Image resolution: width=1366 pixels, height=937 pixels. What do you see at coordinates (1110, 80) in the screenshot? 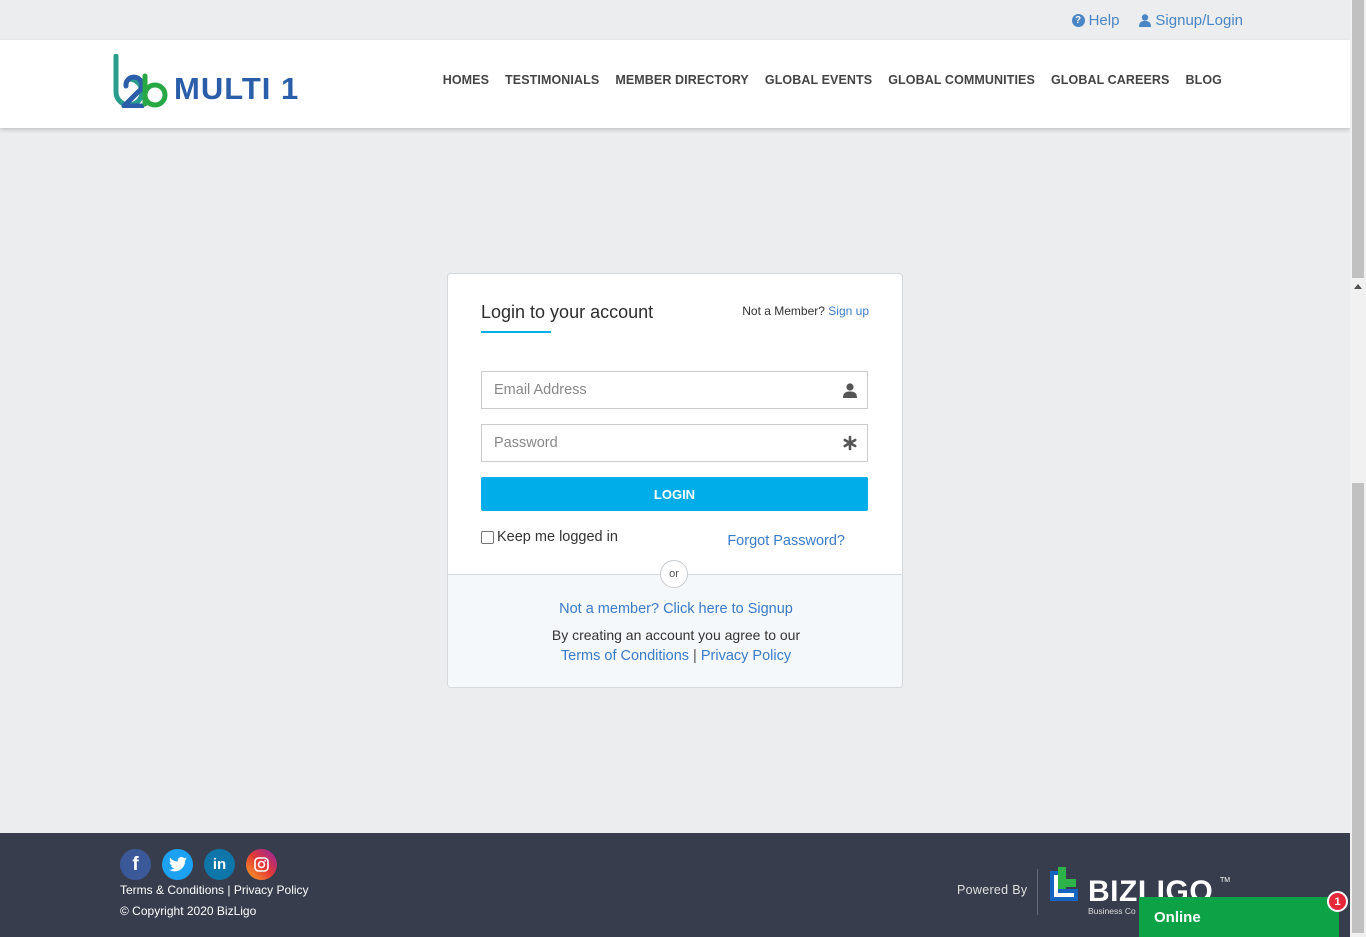
I see `nav-item-global-careers: GLOBAL CAREERS` at bounding box center [1110, 80].